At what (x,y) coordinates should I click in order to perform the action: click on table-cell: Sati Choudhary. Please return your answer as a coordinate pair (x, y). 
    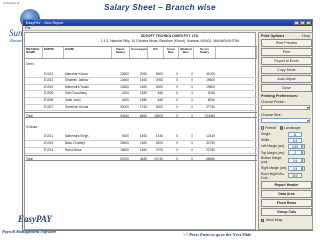
    Looking at the image, I should click on (76, 93).